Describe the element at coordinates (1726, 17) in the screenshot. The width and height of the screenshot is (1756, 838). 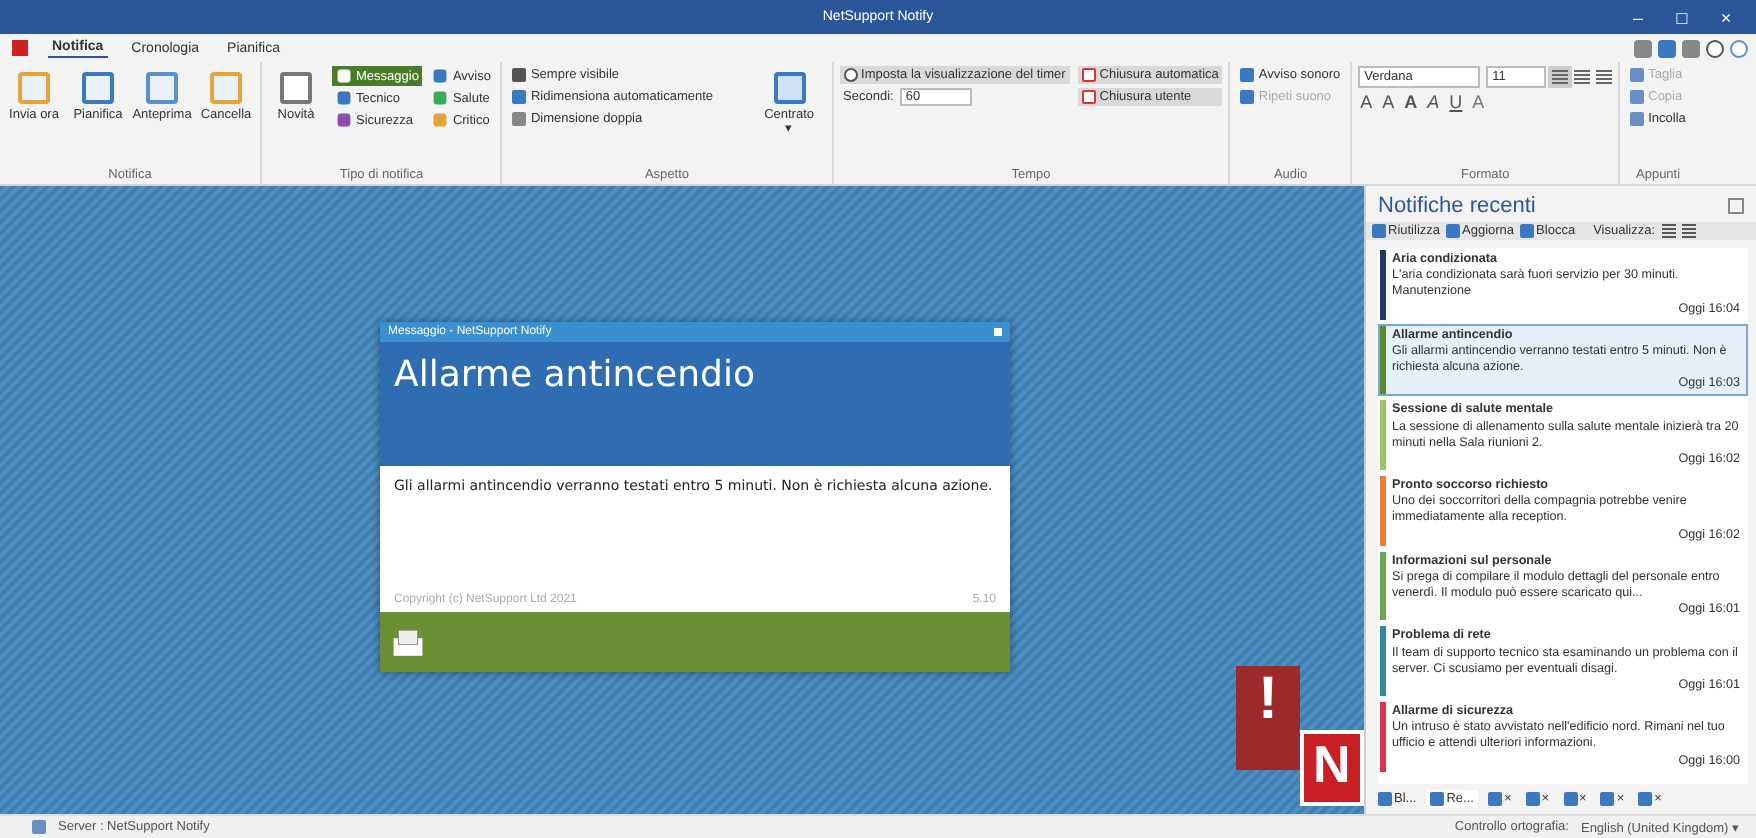
I see `window-control-button: ×` at that location.